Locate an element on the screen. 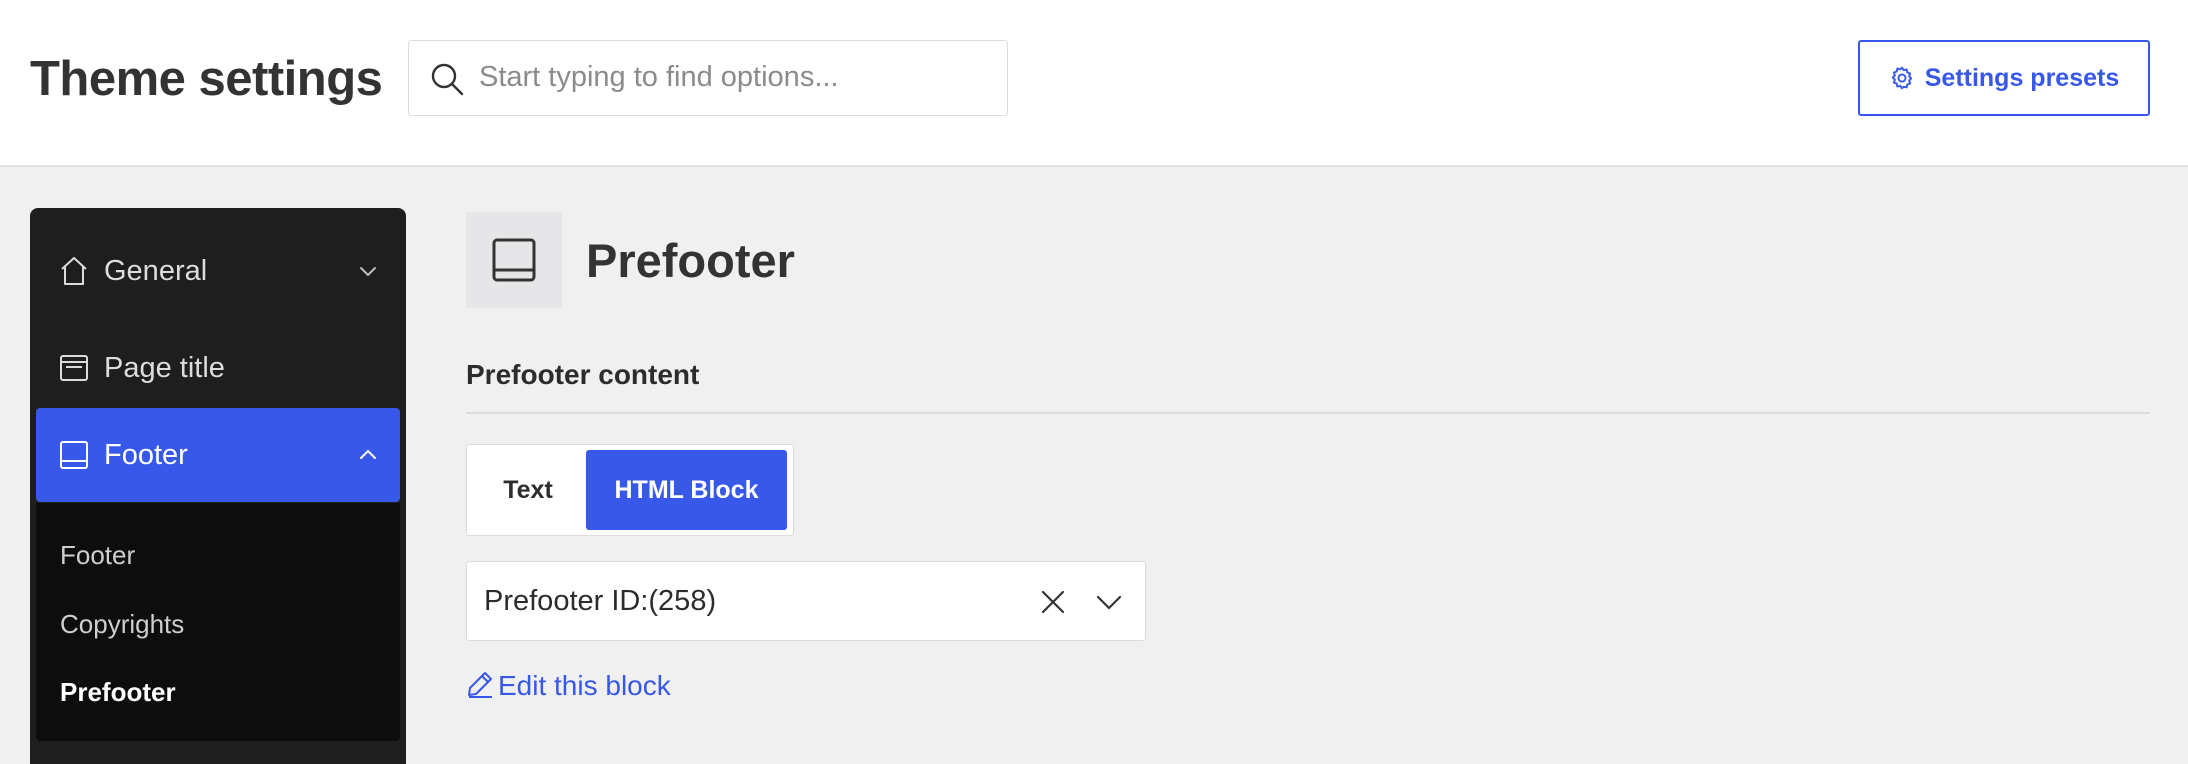 This screenshot has width=2188, height=764. close-icon is located at coordinates (1053, 602).